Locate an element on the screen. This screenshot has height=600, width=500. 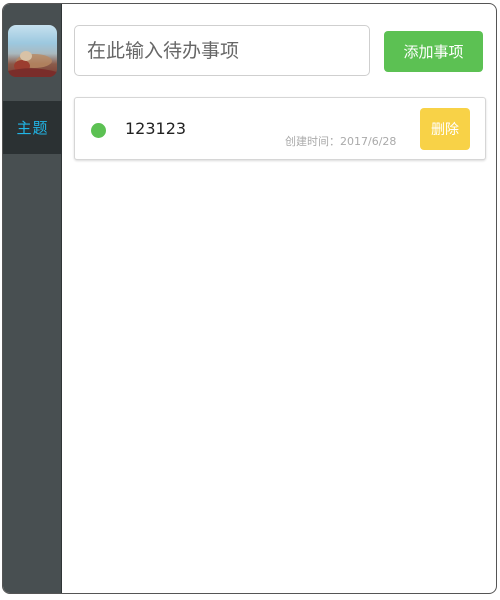
sidebar-item-theme: 主题 is located at coordinates (32, 127).